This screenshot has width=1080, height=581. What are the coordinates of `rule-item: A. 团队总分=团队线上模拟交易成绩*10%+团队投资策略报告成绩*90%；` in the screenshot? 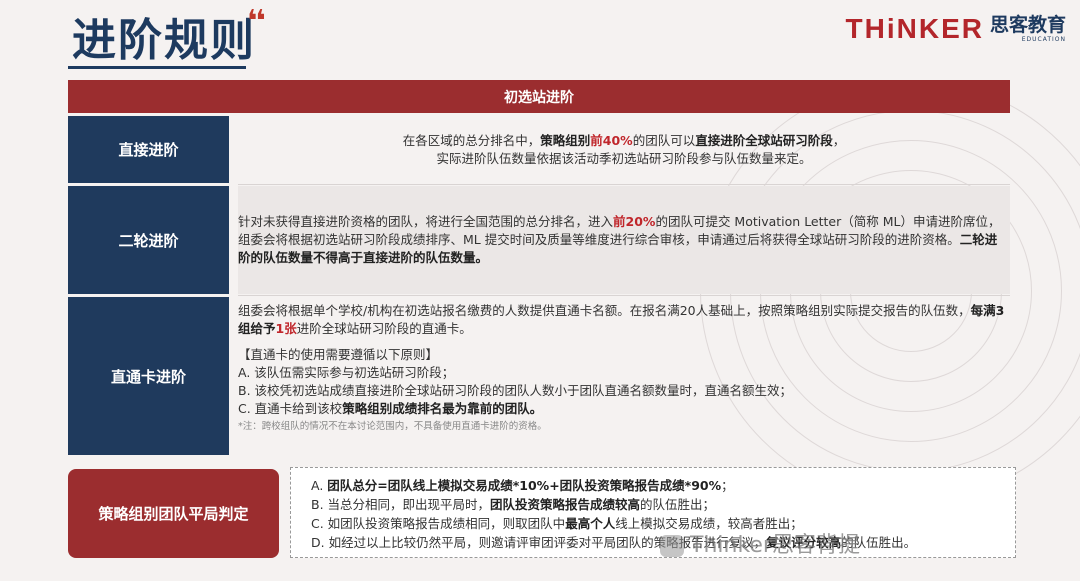 It's located at (663, 485).